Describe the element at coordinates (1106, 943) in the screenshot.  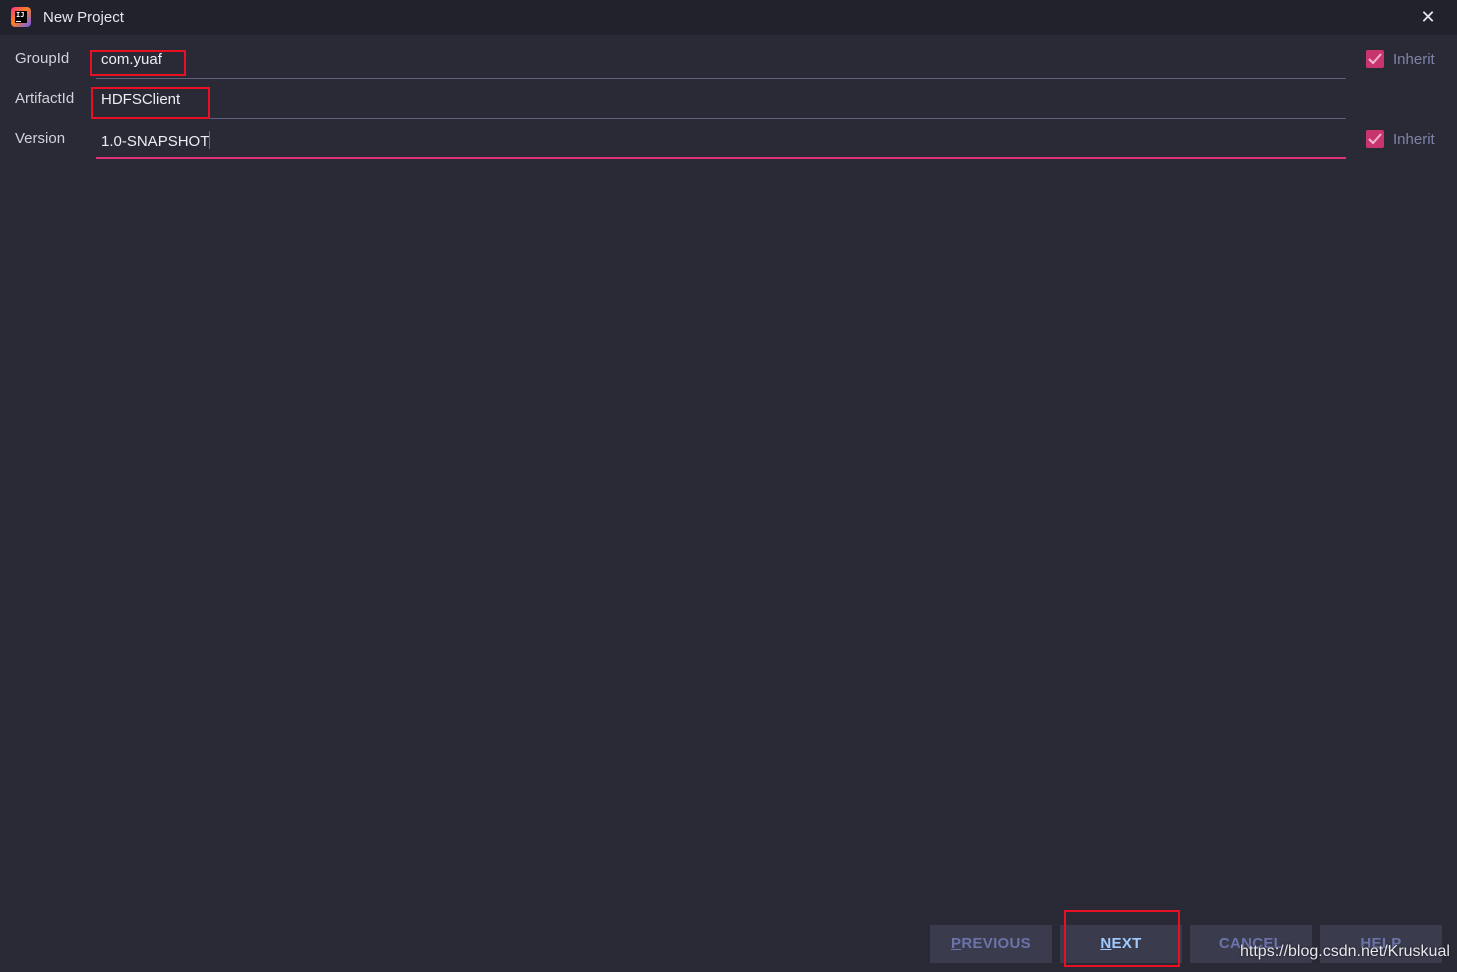
I see `next-mnemonic: N` at that location.